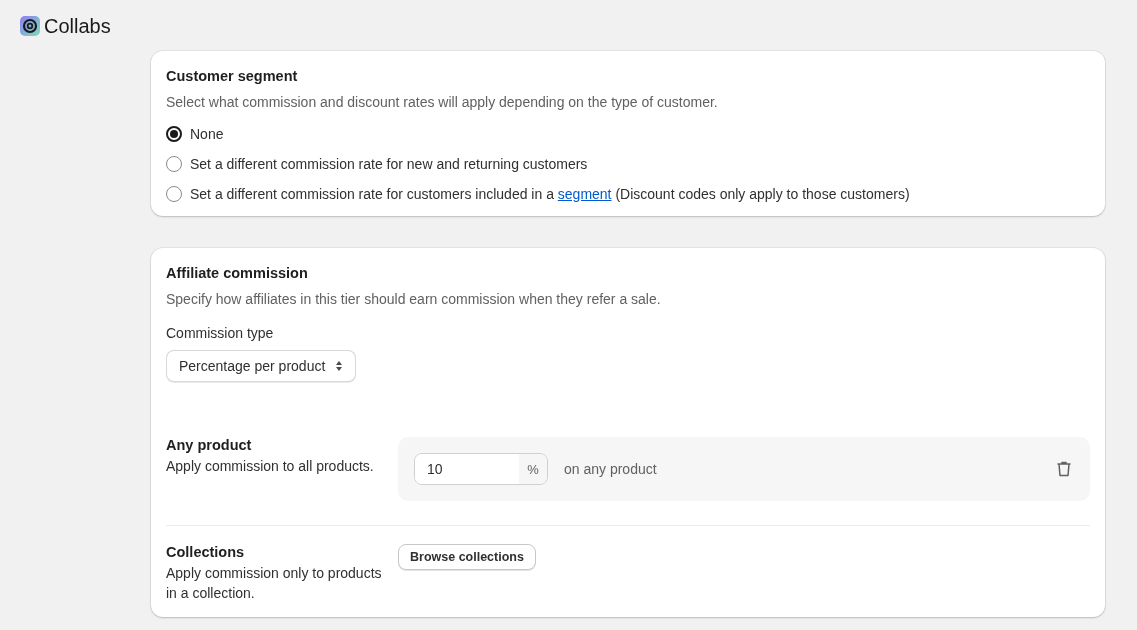 This screenshot has height=630, width=1137. Describe the element at coordinates (206, 552) in the screenshot. I see `rule-title: Collections` at that location.